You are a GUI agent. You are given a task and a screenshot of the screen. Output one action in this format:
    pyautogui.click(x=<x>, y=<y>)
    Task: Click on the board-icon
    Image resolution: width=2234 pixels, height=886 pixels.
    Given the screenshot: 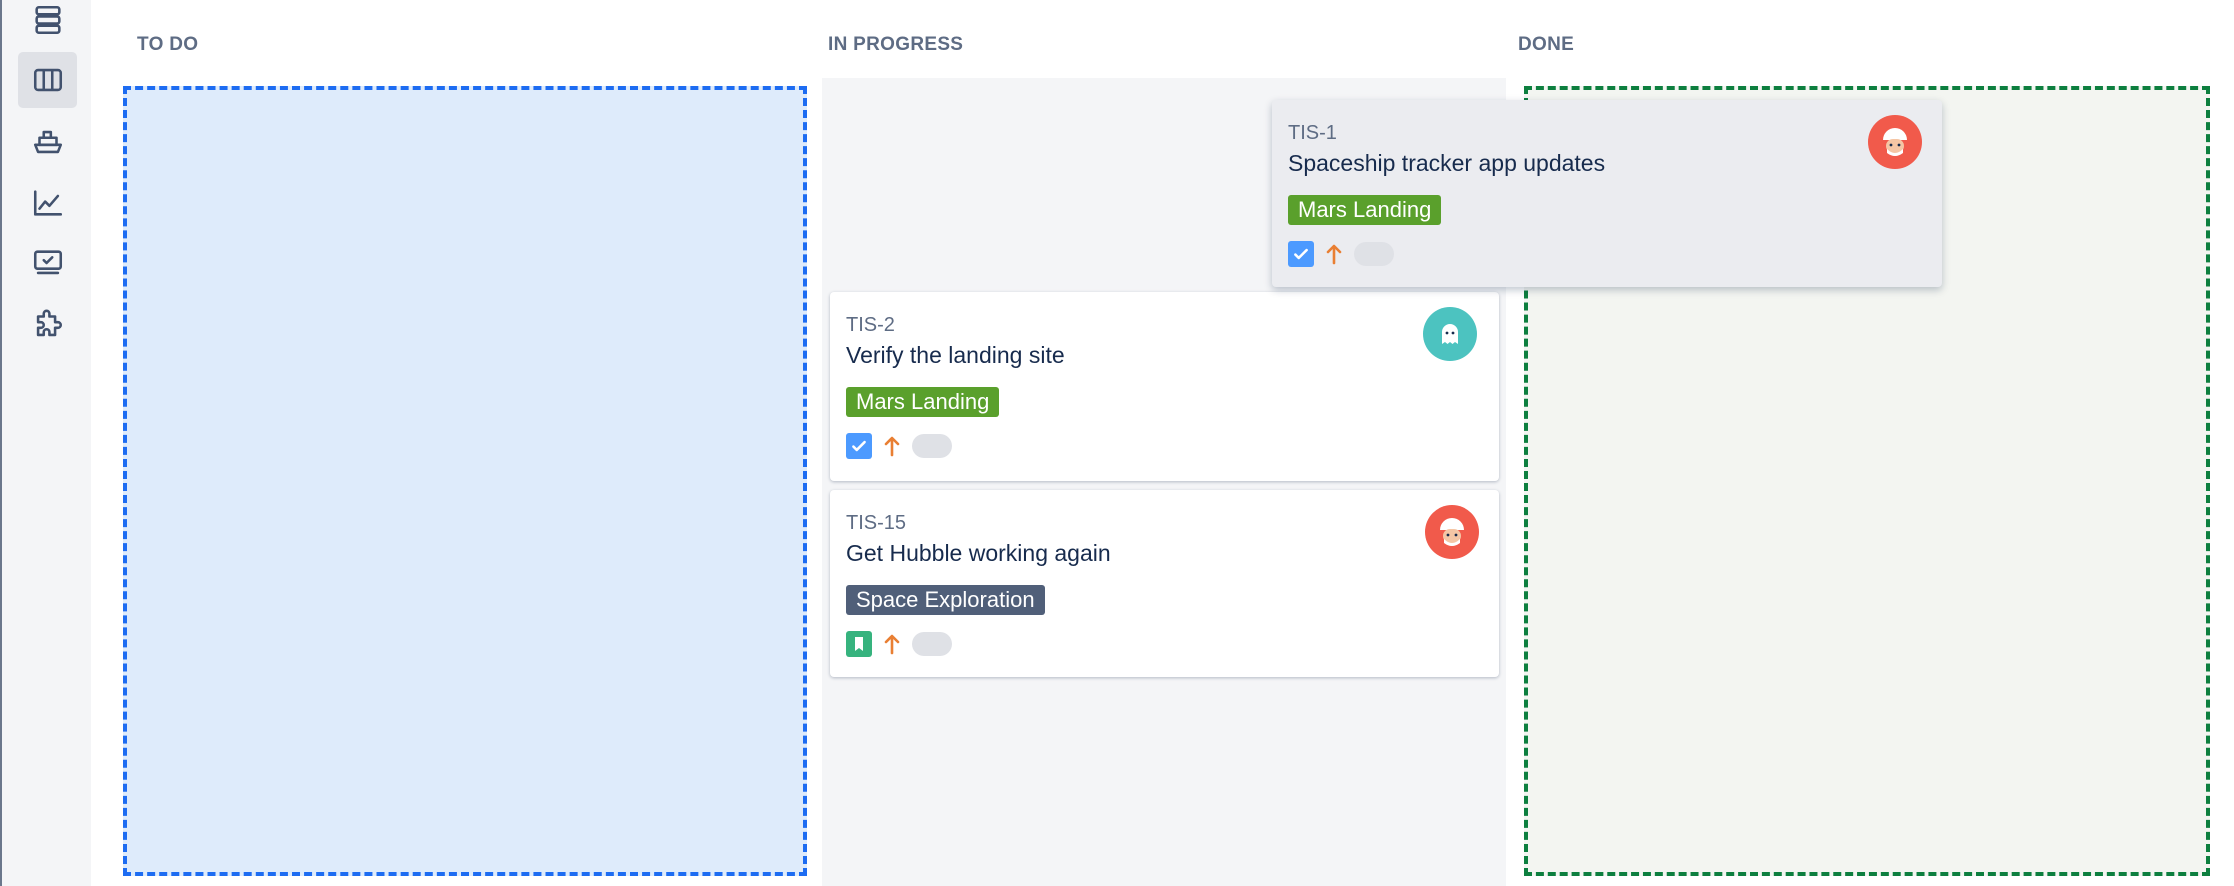 What is the action you would take?
    pyautogui.click(x=47, y=80)
    